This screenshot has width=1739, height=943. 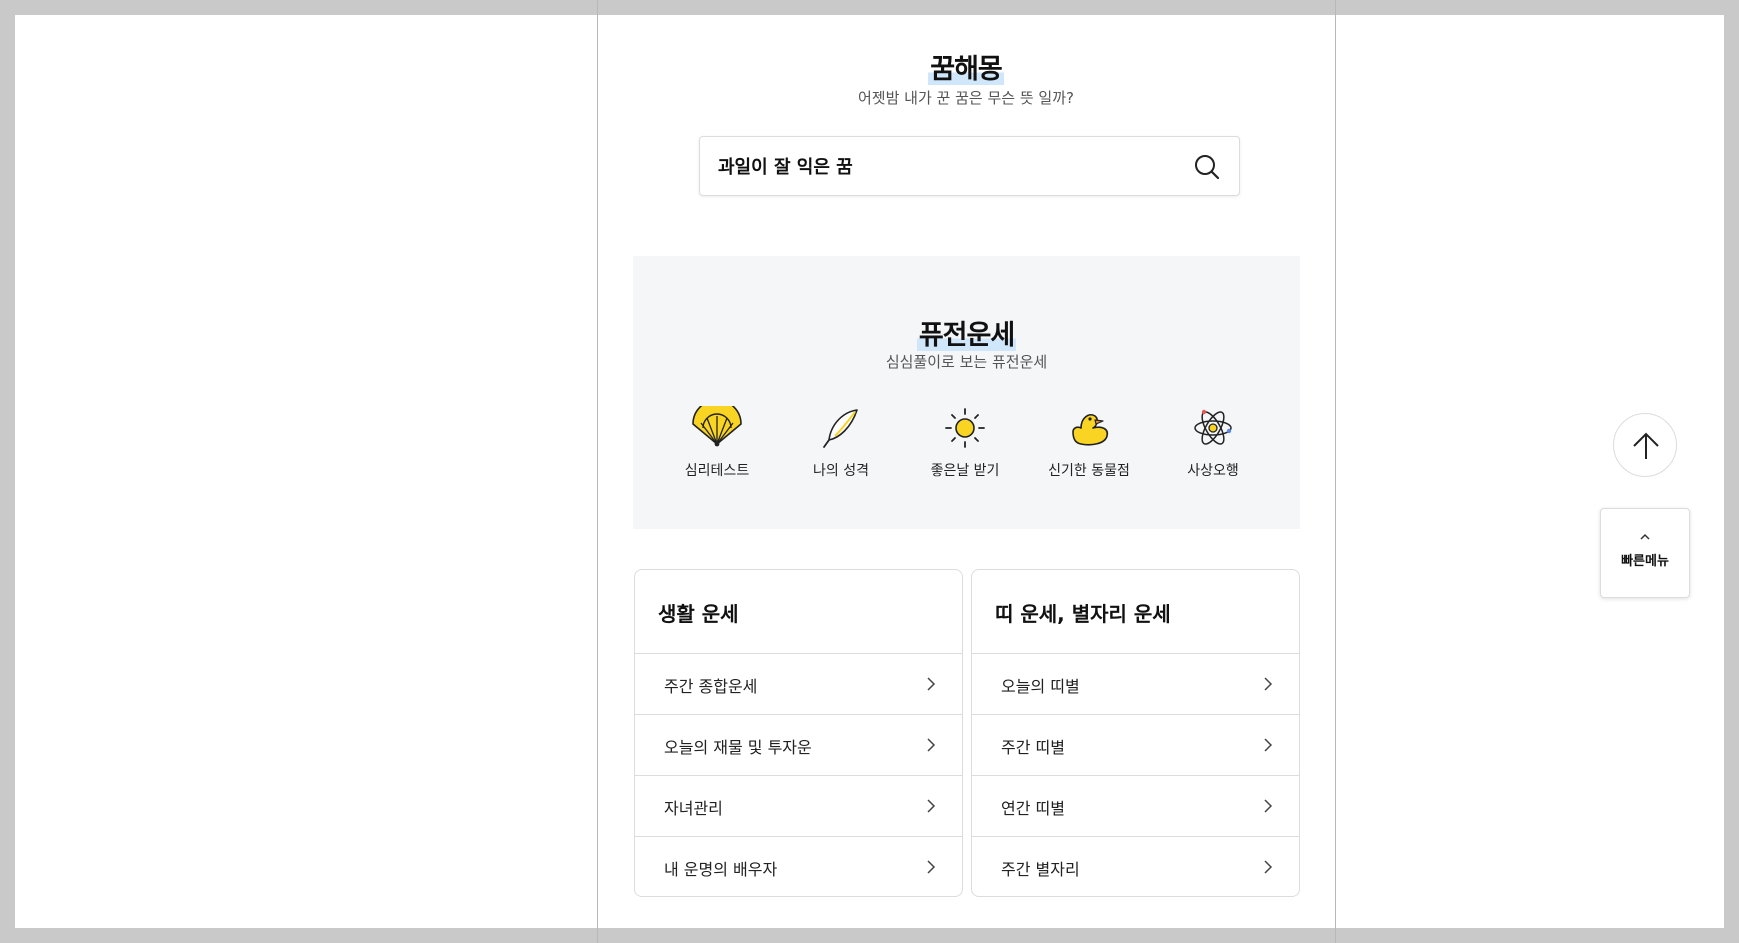 I want to click on list-item-label: 오늘의 띠별, so click(x=1040, y=686).